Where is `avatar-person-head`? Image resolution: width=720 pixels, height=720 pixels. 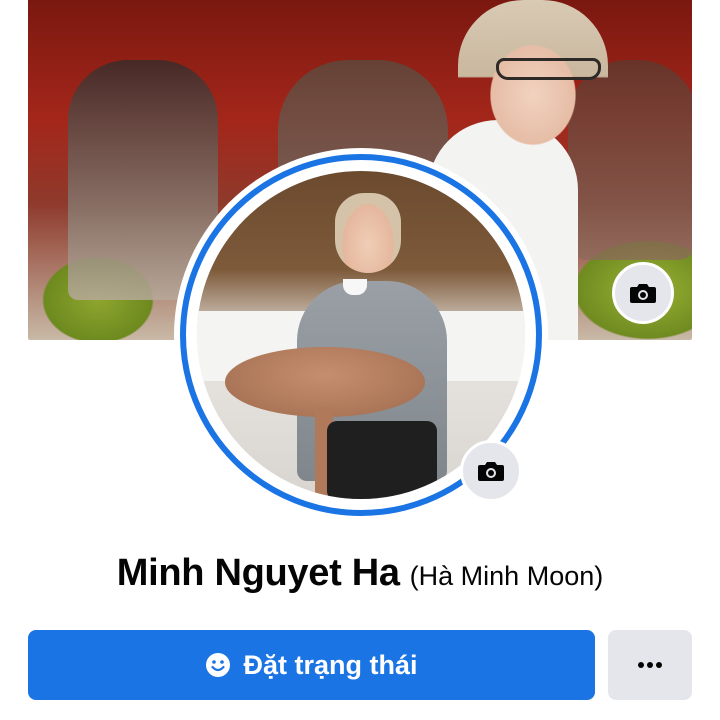
avatar-person-head is located at coordinates (368, 233).